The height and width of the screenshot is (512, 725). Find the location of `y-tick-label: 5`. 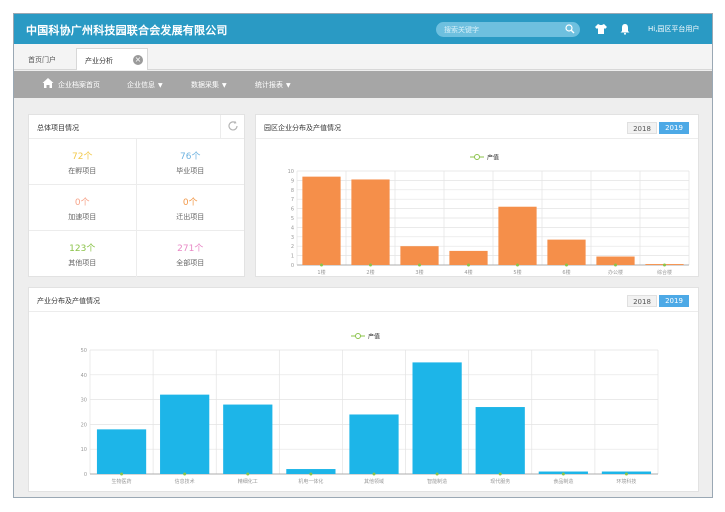

y-tick-label: 5 is located at coordinates (292, 219).